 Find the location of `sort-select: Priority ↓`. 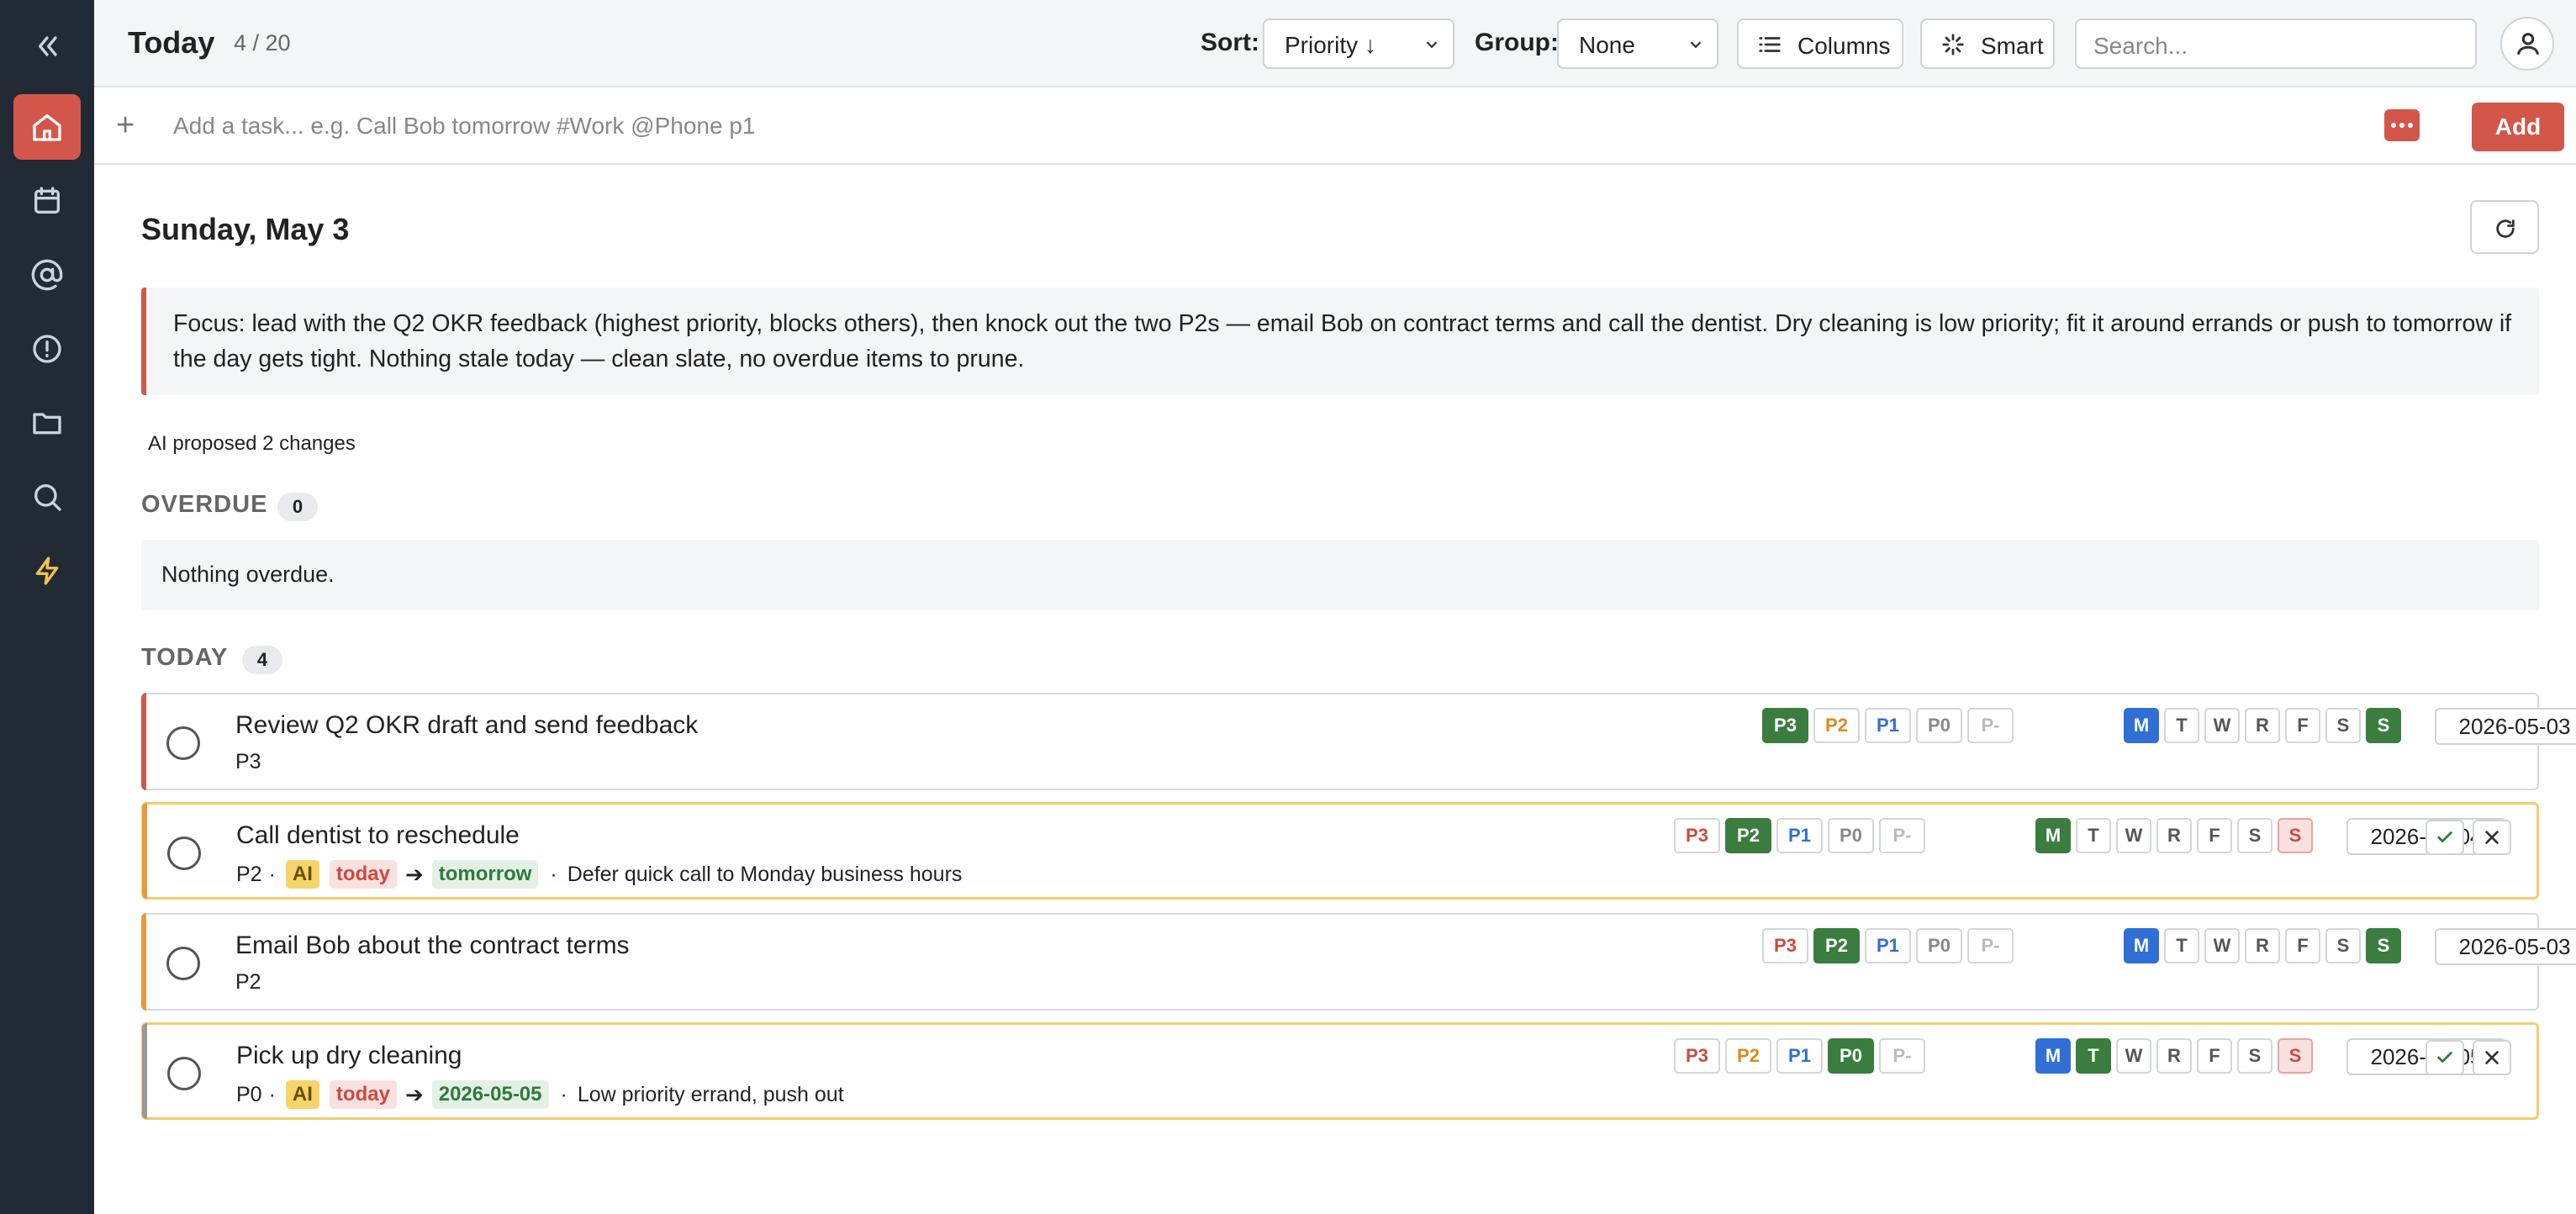

sort-select: Priority ↓ is located at coordinates (1359, 43).